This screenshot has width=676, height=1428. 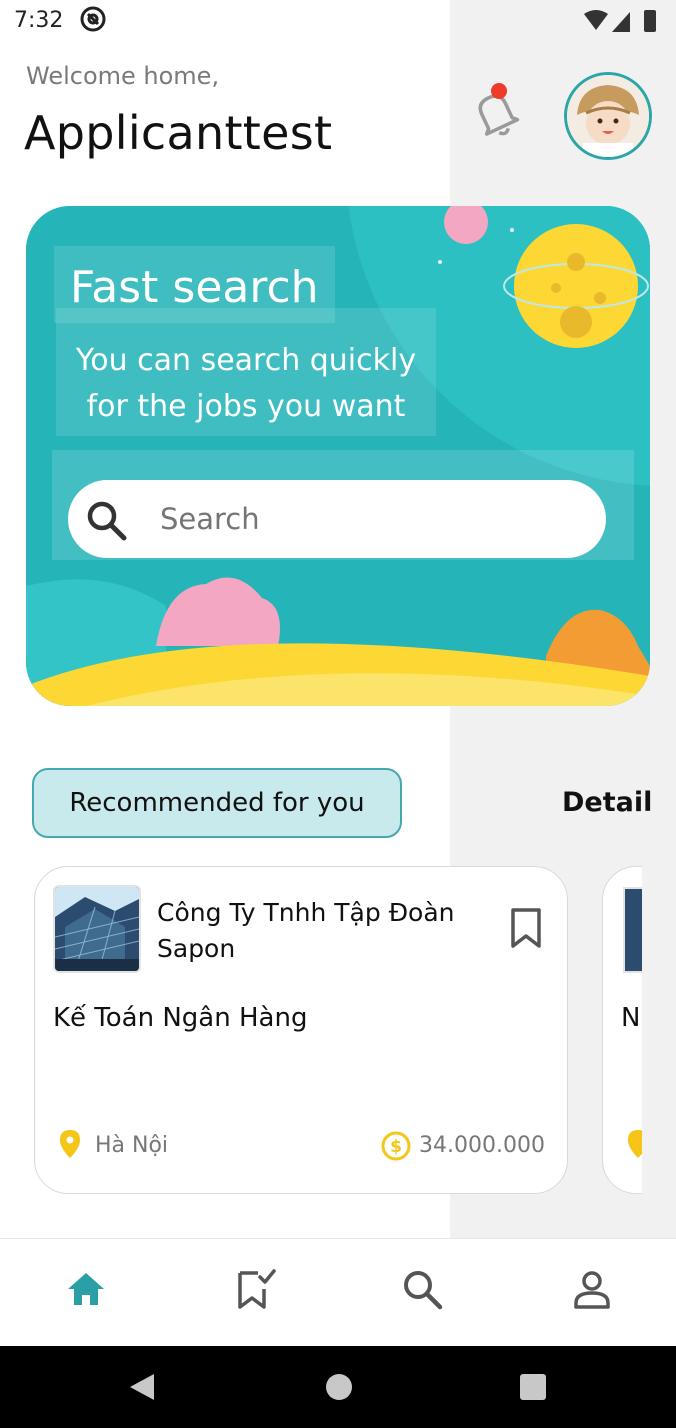 What do you see at coordinates (196, 948) in the screenshot?
I see `company-name-line2: Sapon` at bounding box center [196, 948].